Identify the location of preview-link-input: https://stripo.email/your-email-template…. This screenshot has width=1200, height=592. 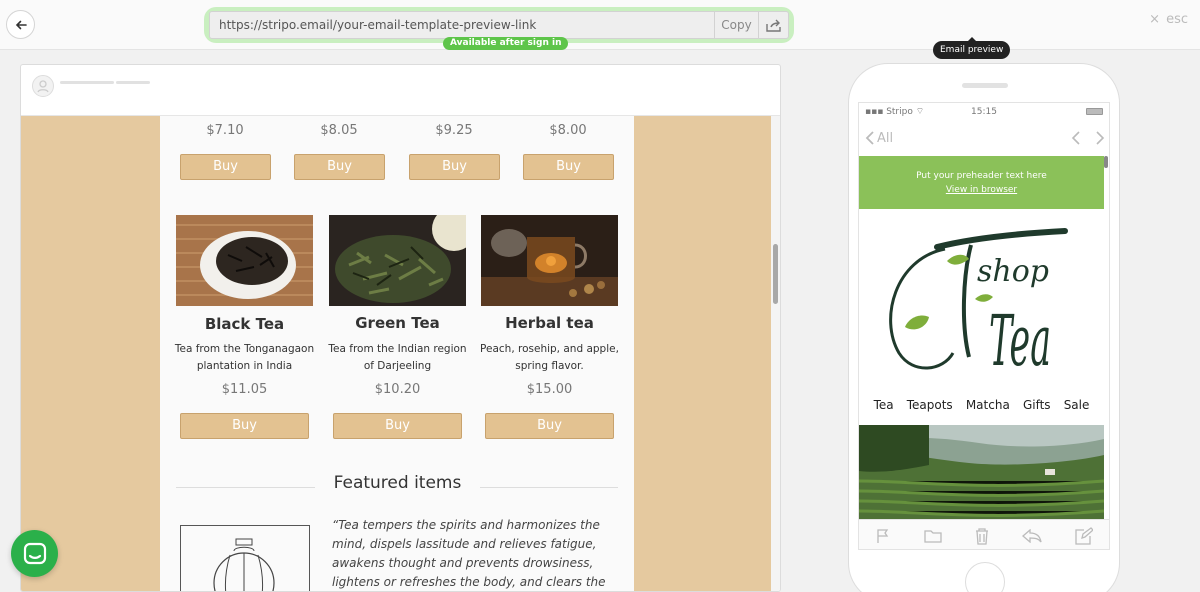
(462, 25).